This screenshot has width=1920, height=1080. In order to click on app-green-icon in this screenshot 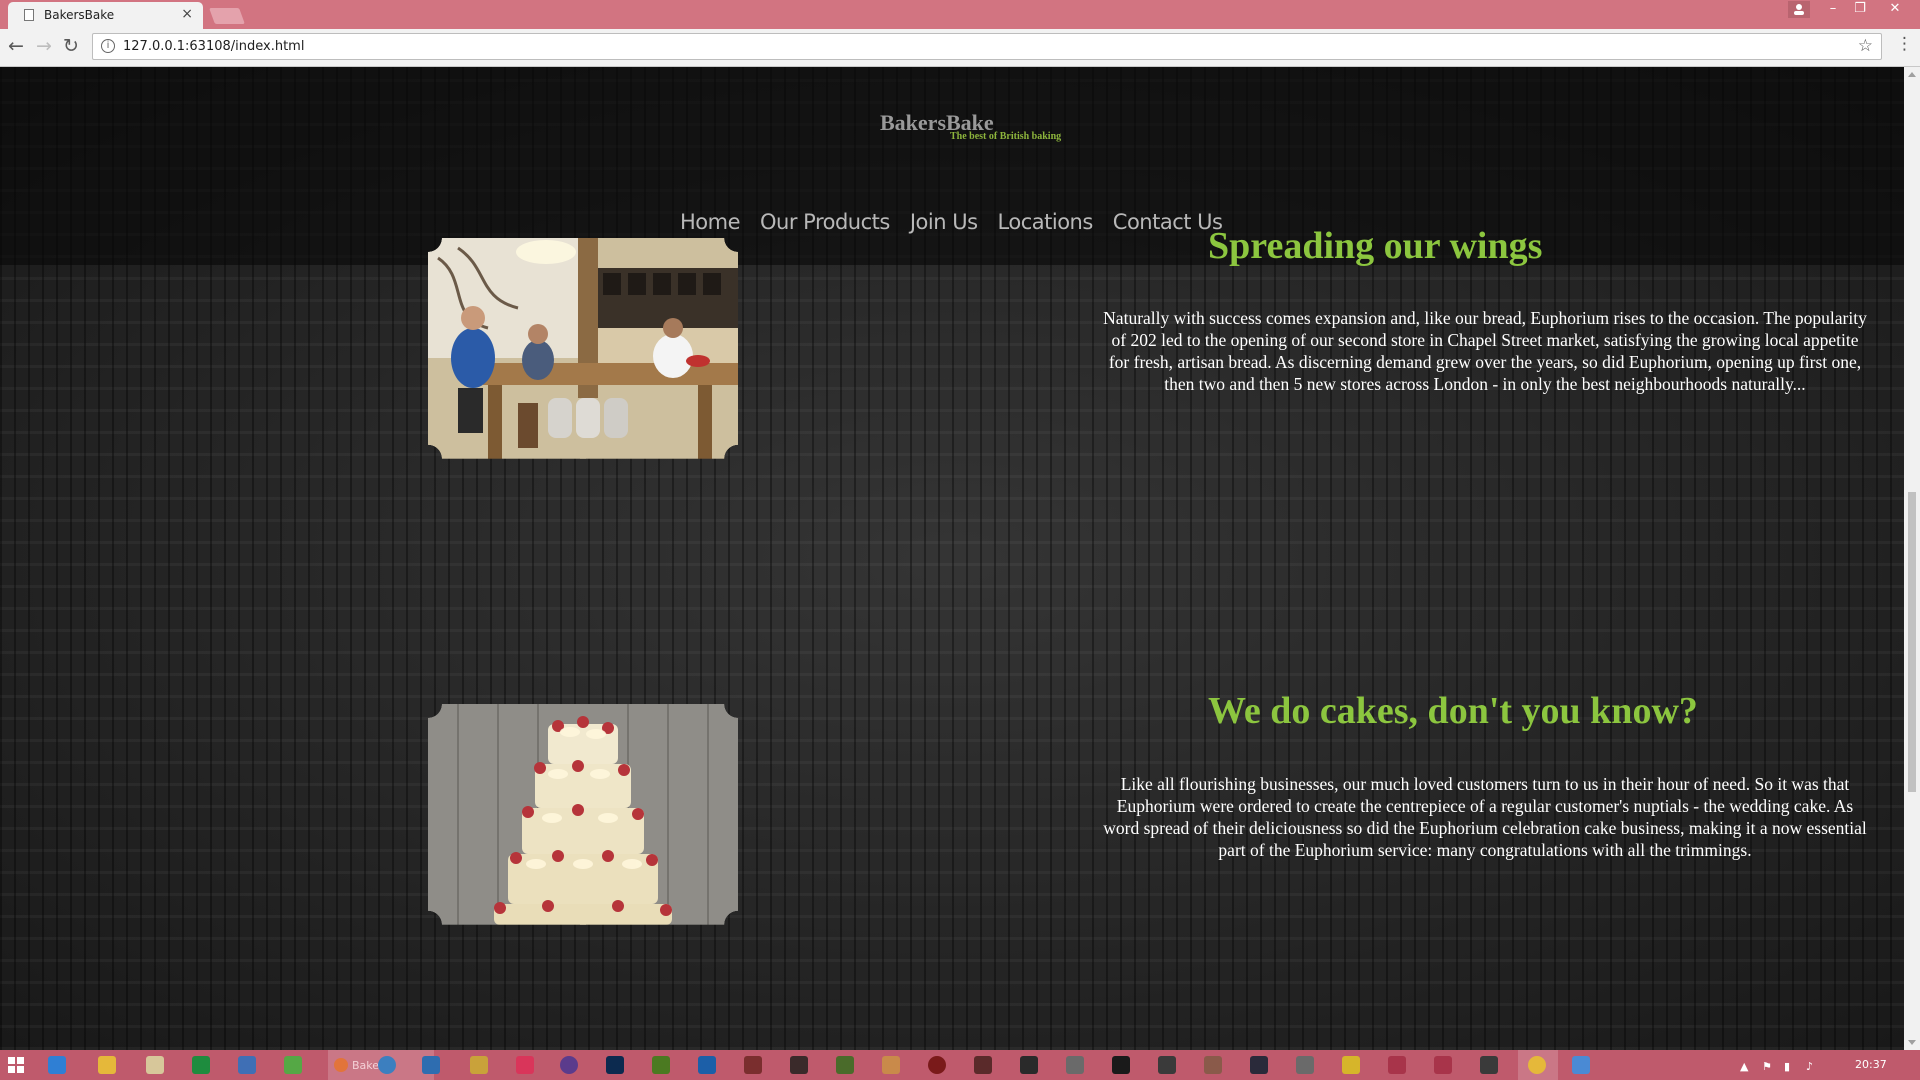, I will do `click(293, 1065)`.